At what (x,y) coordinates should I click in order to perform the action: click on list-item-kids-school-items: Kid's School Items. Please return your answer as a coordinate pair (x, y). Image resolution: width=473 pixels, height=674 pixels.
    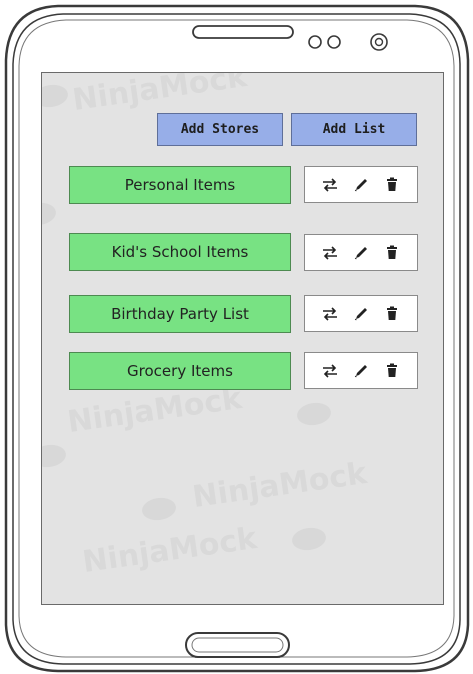
    Looking at the image, I should click on (180, 252).